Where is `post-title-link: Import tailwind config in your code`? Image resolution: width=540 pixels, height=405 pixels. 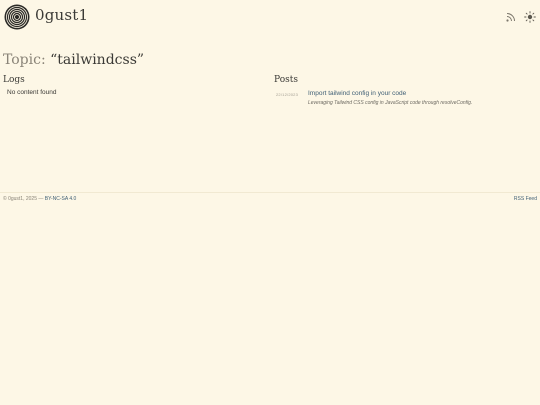 post-title-link: Import tailwind config in your code is located at coordinates (357, 93).